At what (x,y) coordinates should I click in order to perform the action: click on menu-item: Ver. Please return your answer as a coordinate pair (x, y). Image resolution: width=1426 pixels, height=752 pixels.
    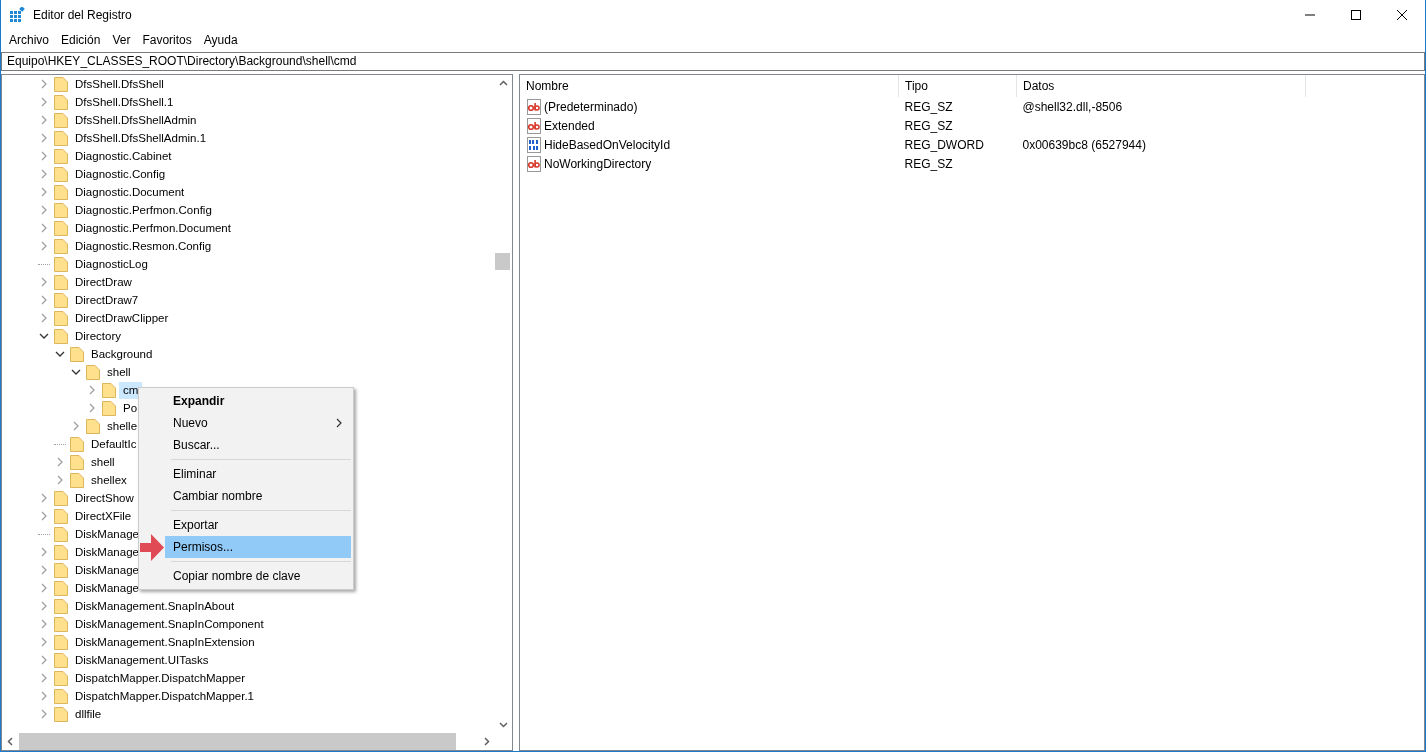
    Looking at the image, I should click on (121, 40).